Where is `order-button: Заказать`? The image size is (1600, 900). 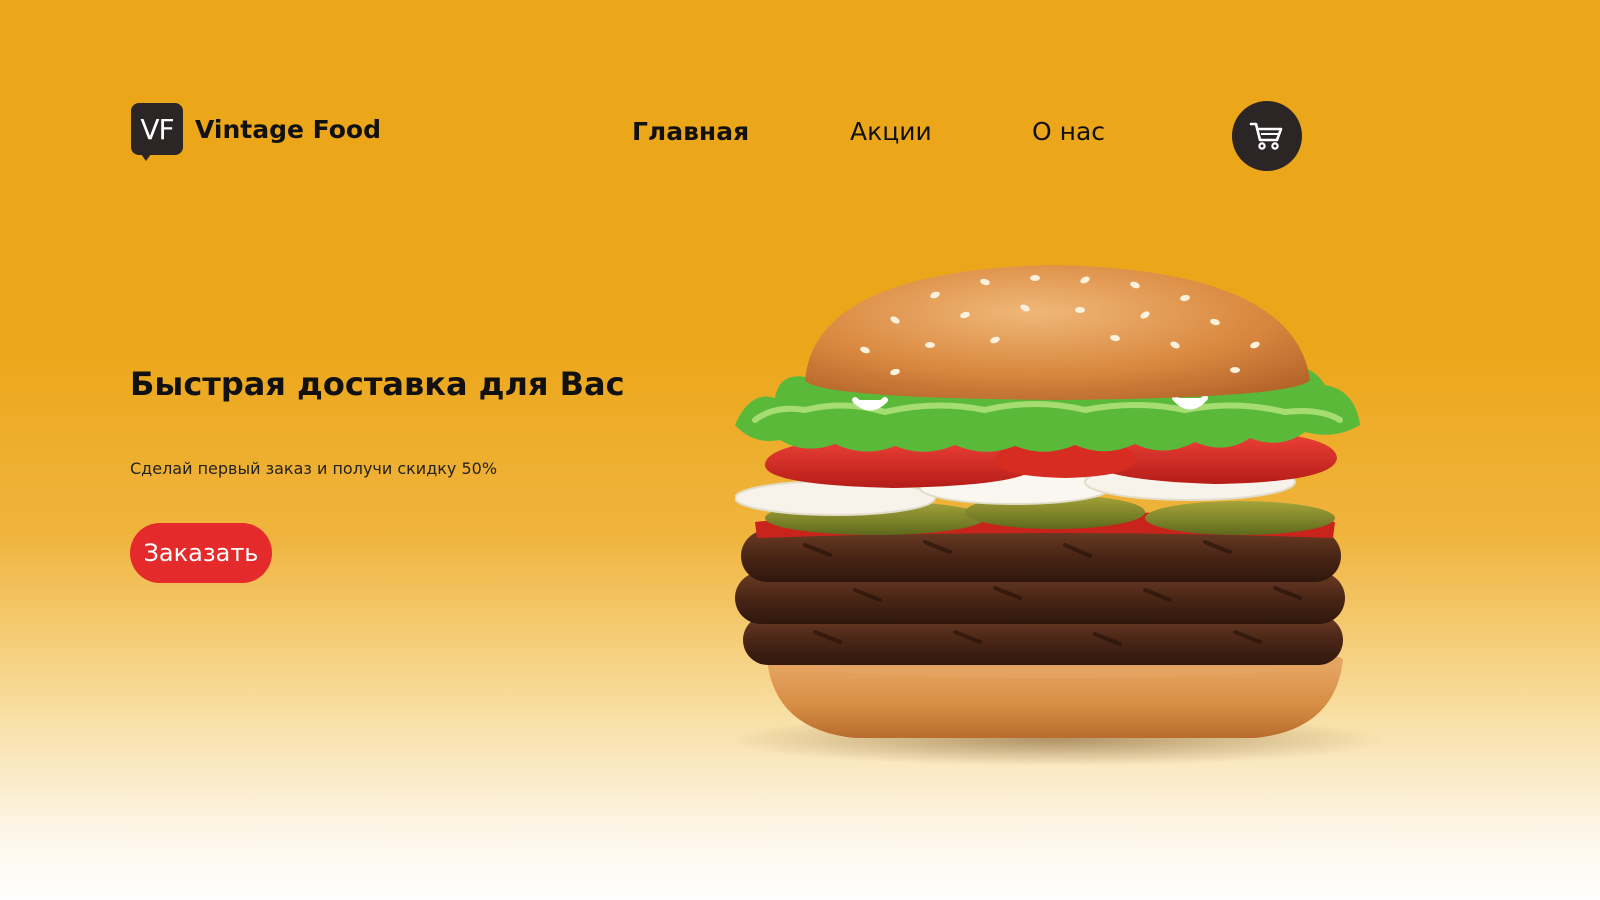
order-button: Заказать is located at coordinates (201, 553).